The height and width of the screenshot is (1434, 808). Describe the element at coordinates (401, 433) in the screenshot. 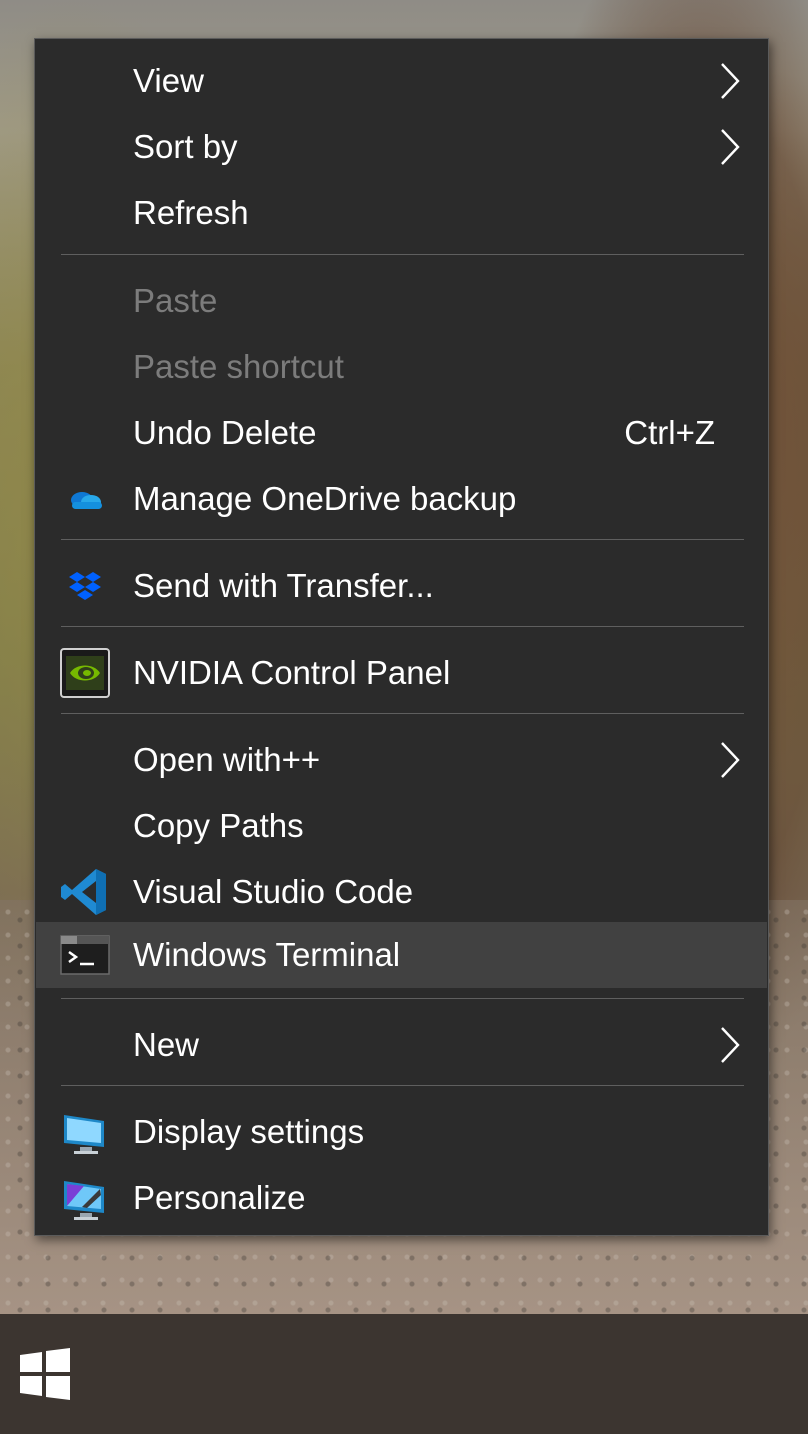

I see `menu-item-undo-delete: Undo Delete Ctrl+Z` at that location.